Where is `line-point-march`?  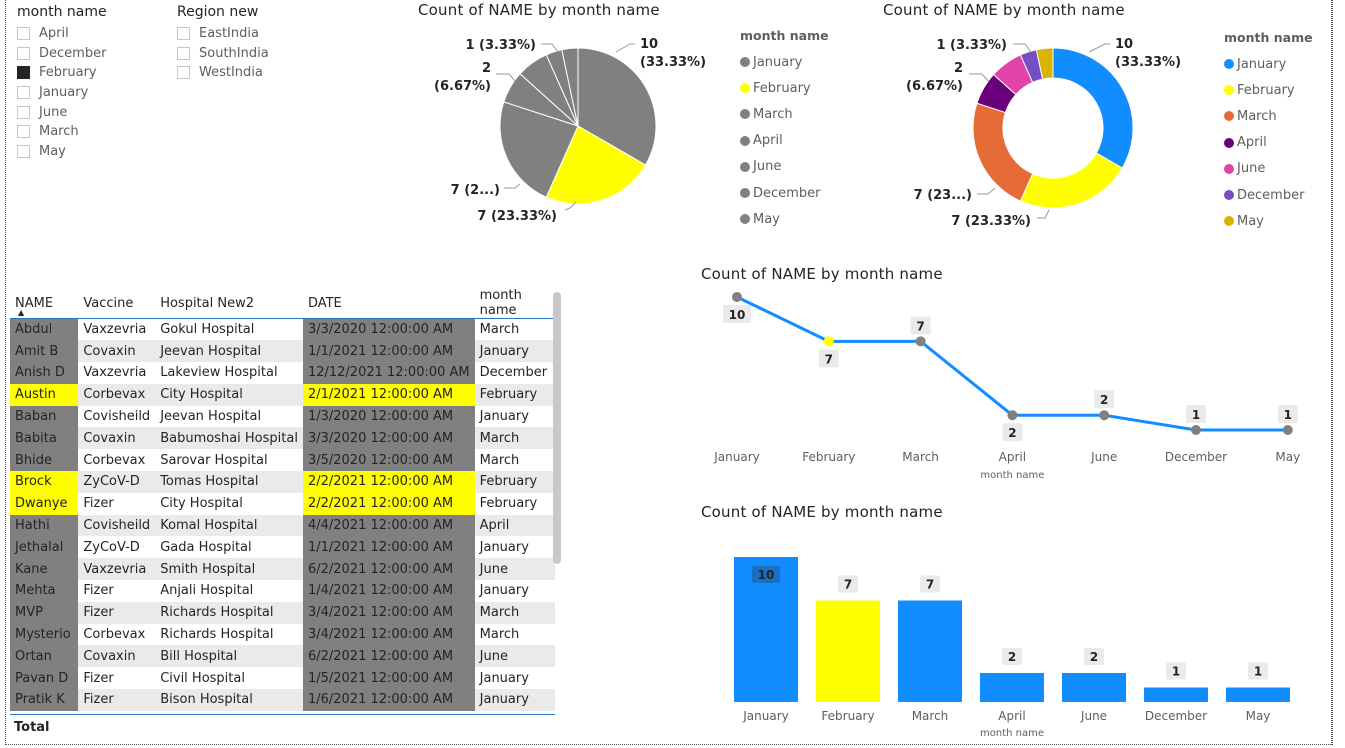
line-point-march is located at coordinates (920, 341).